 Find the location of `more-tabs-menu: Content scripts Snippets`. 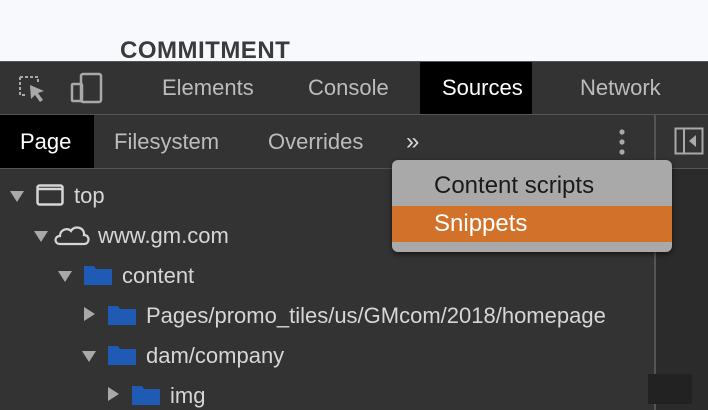

more-tabs-menu: Content scripts Snippets is located at coordinates (532, 206).